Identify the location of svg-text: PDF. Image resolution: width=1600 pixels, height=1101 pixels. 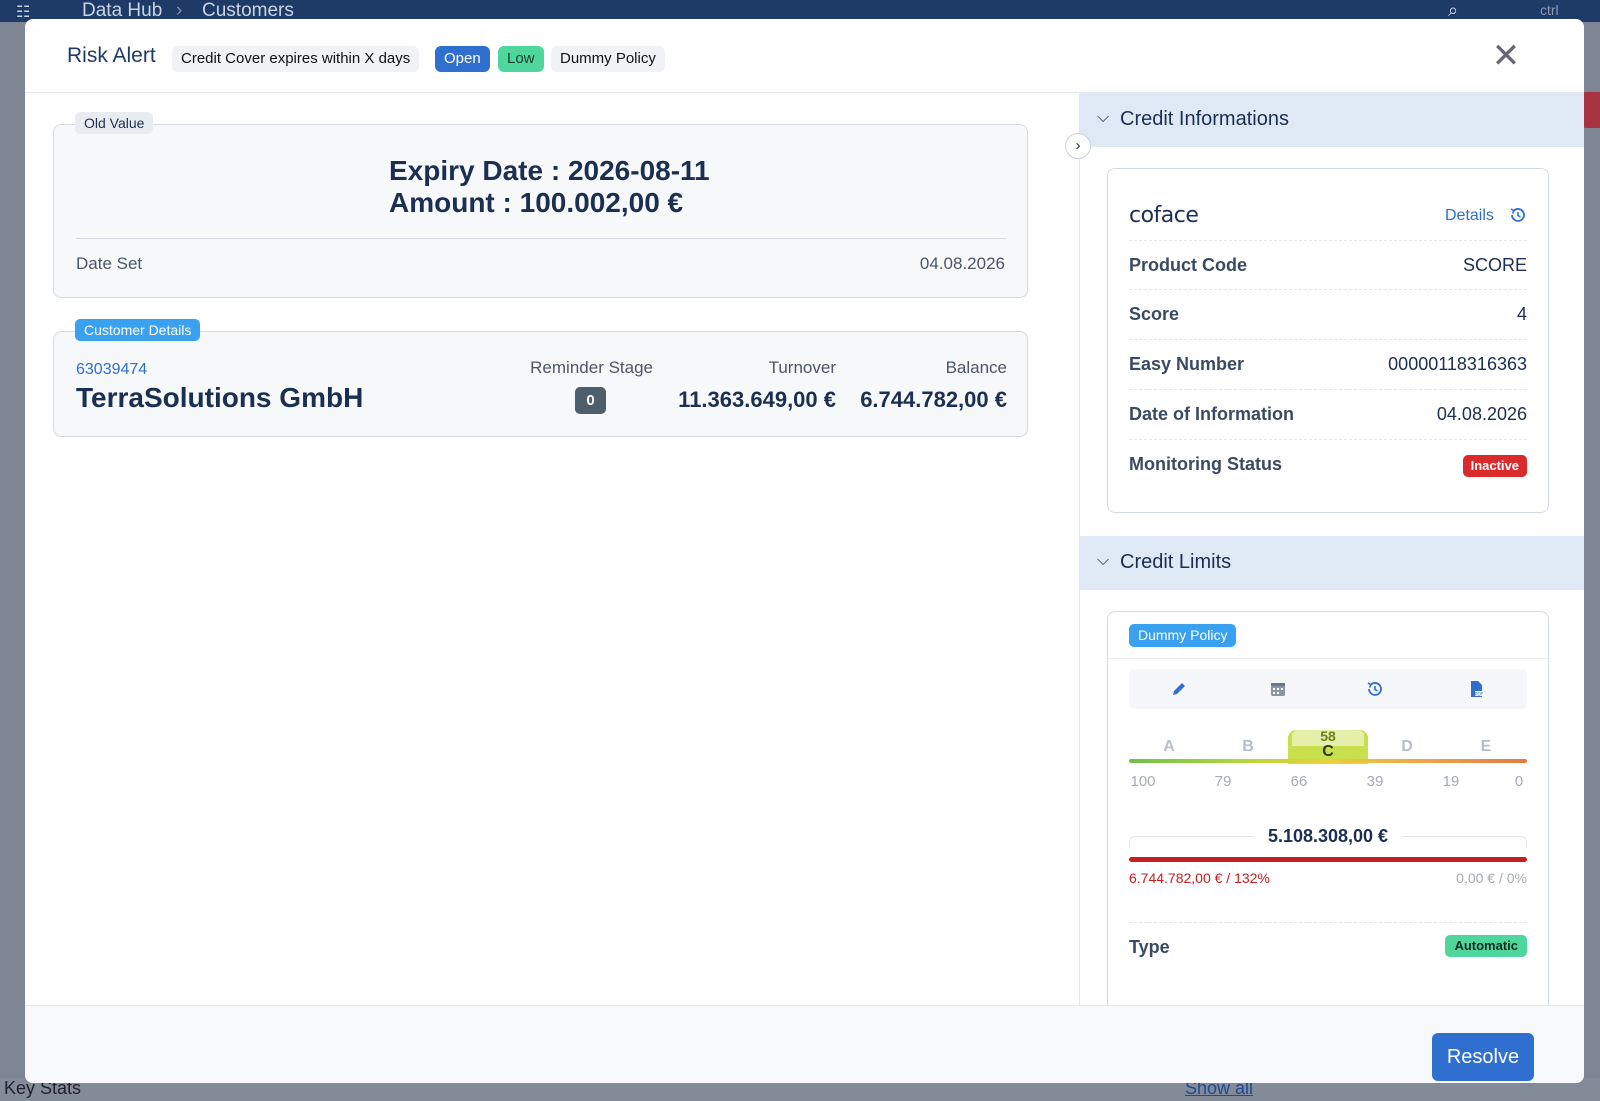
(1479, 694).